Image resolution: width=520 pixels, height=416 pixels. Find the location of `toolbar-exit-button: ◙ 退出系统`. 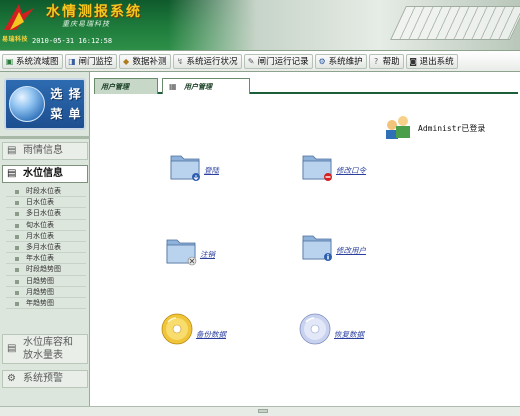

toolbar-exit-button: ◙ 退出系统 is located at coordinates (431, 61).